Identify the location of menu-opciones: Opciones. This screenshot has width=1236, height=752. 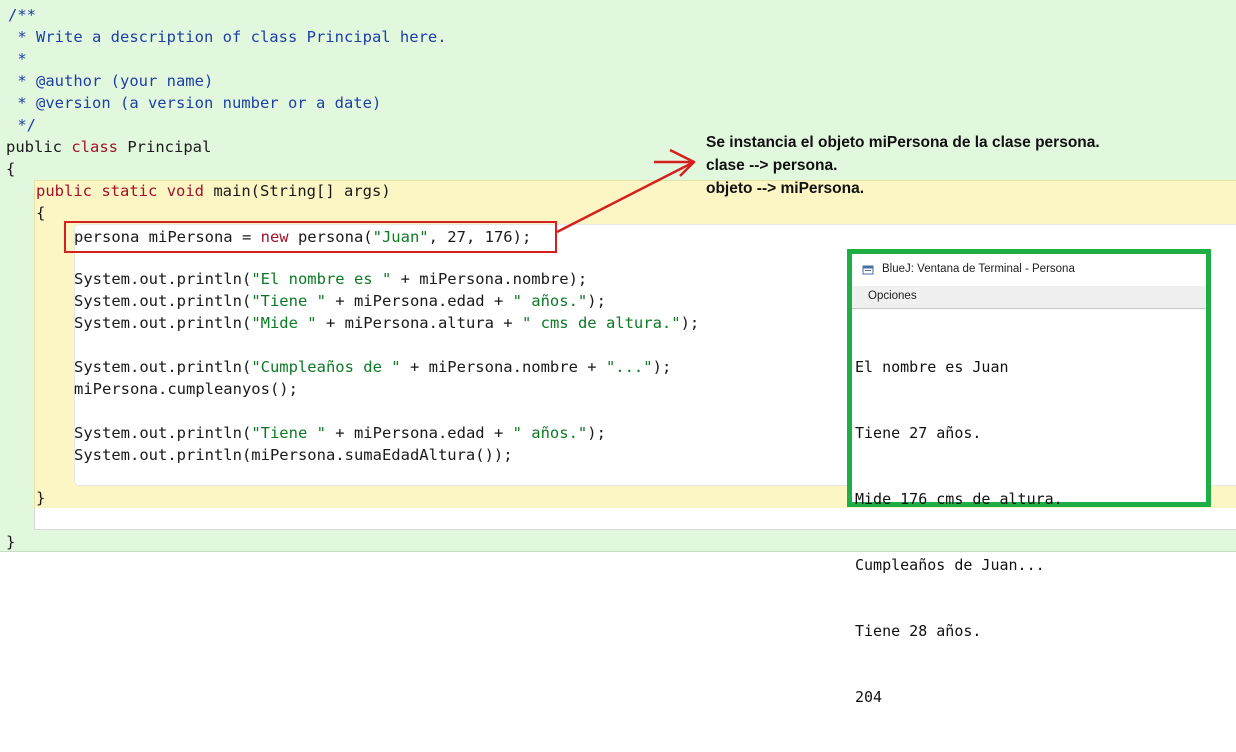
(892, 296).